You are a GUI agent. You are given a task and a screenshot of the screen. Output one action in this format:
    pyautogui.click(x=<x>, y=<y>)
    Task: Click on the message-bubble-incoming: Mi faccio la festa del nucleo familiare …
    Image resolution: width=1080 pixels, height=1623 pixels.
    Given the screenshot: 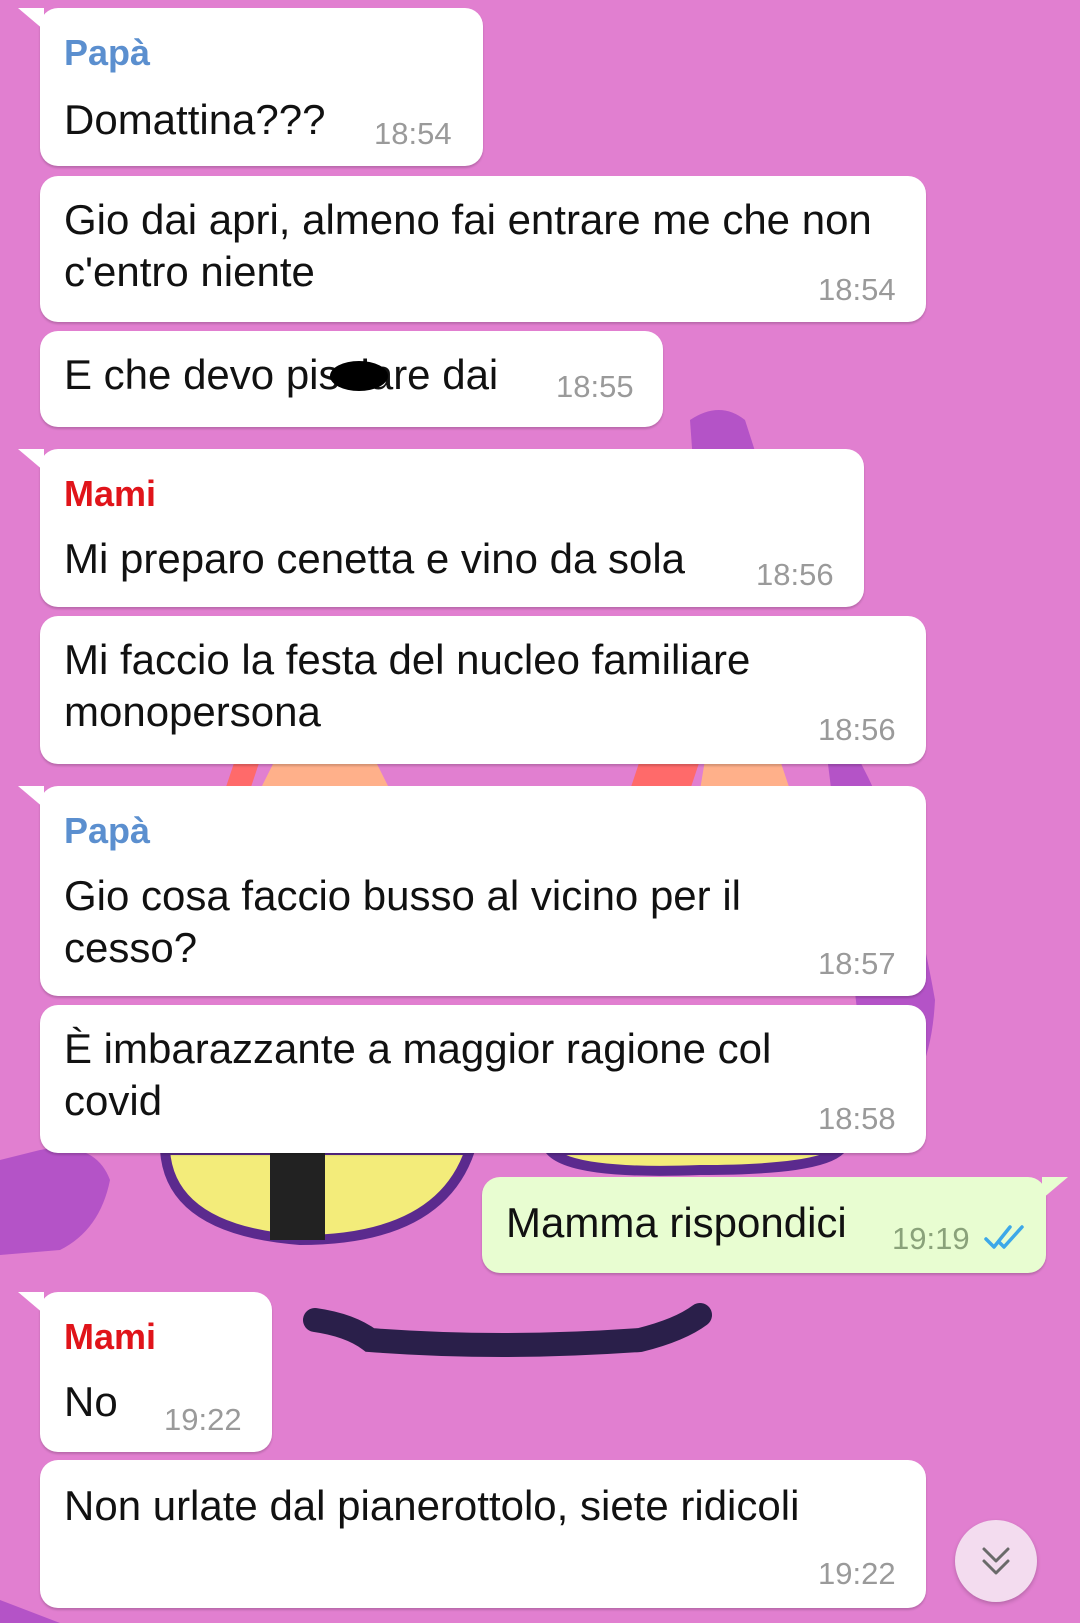 What is the action you would take?
    pyautogui.click(x=483, y=690)
    